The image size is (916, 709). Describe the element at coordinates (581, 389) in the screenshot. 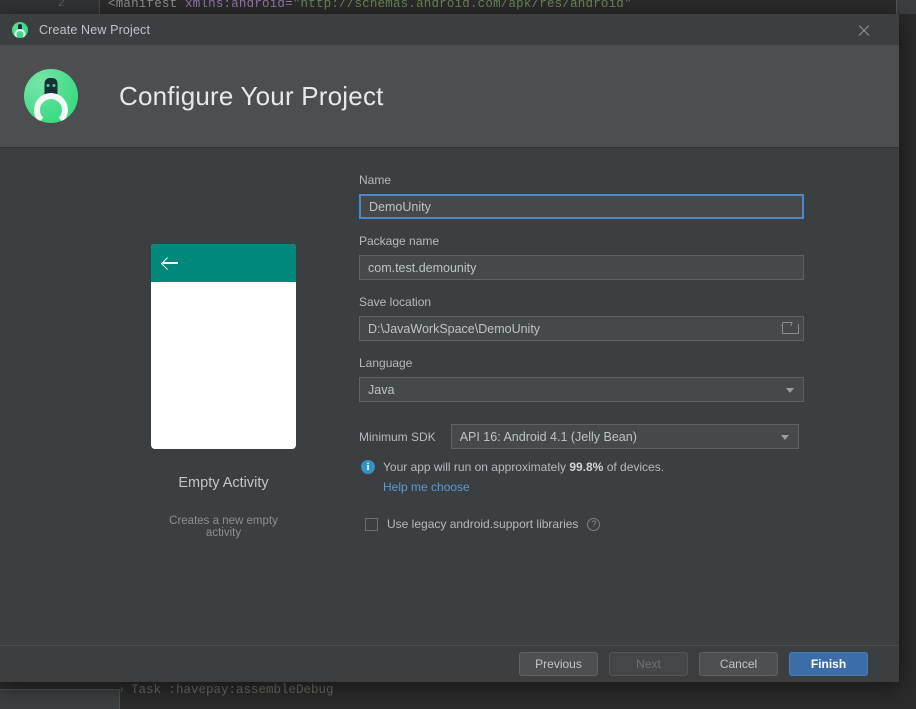

I see `language-select: Java` at that location.